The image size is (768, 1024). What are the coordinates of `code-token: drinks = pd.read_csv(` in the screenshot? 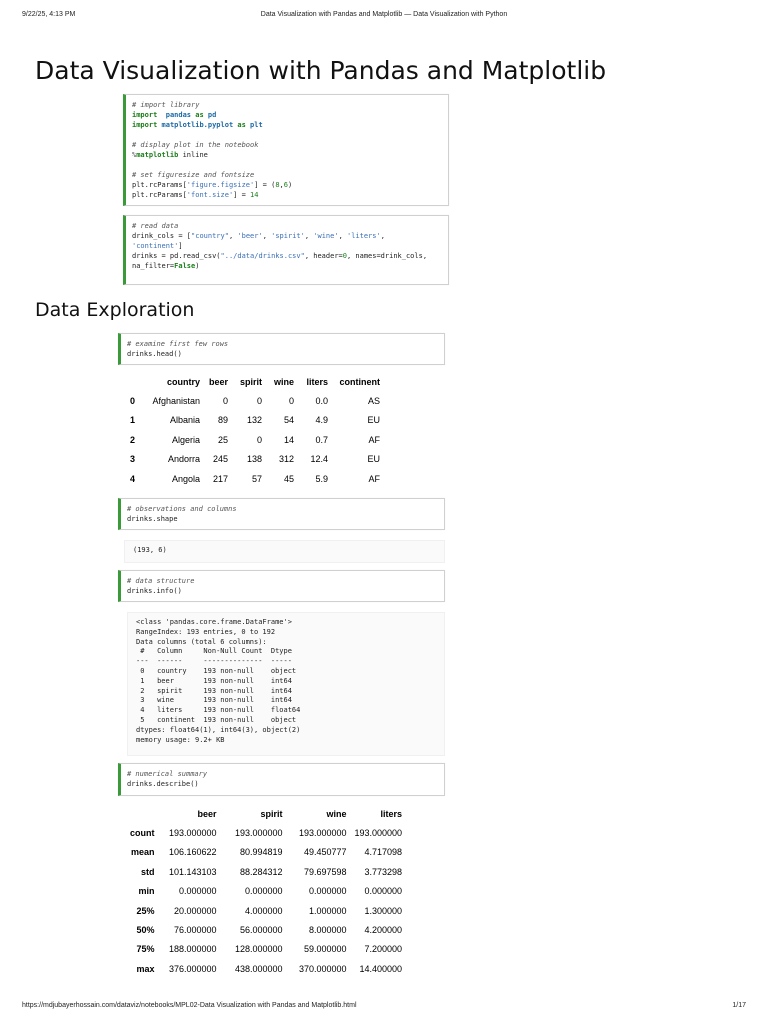 It's located at (176, 256).